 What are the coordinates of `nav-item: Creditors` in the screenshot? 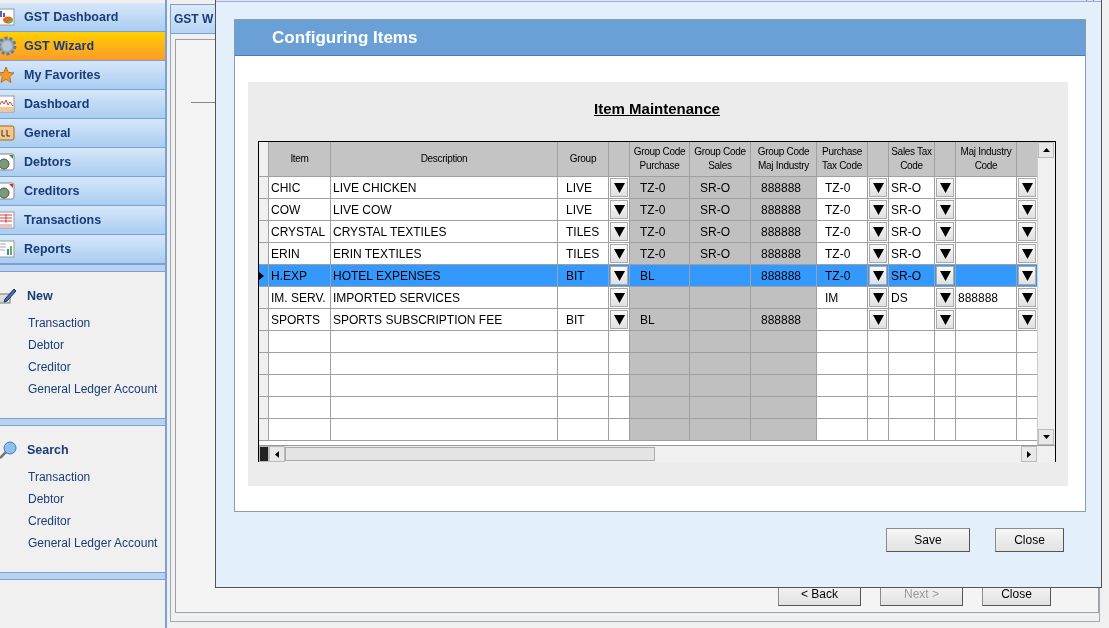 It's located at (82, 191).